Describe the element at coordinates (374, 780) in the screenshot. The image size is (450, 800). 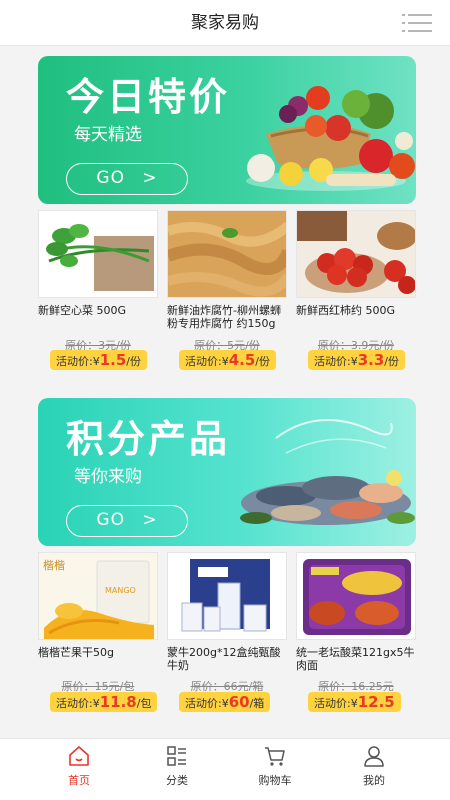
I see `tab-label: 我的` at that location.